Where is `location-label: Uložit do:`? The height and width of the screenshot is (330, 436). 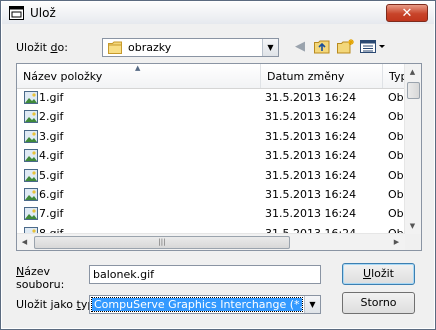 location-label: Uložit do: is located at coordinates (42, 47).